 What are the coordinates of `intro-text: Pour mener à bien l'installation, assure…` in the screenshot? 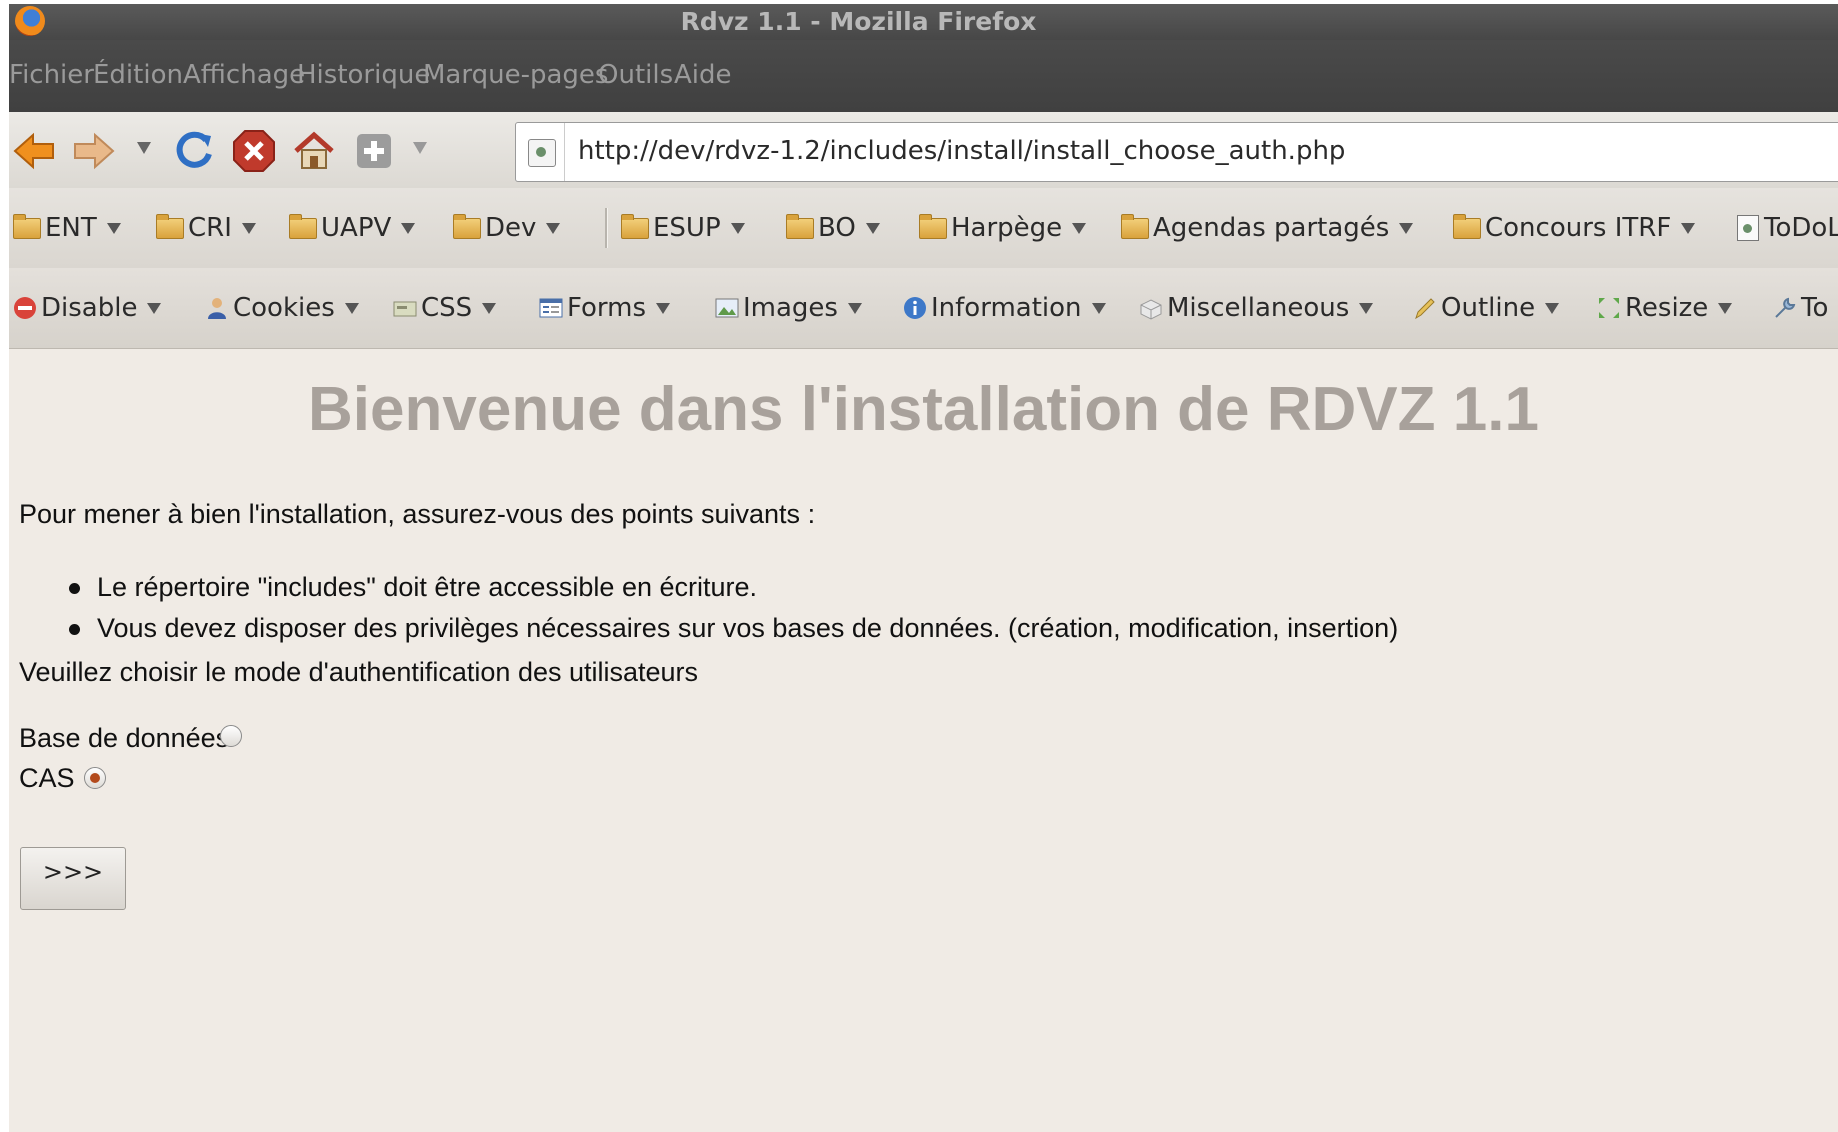 It's located at (417, 514).